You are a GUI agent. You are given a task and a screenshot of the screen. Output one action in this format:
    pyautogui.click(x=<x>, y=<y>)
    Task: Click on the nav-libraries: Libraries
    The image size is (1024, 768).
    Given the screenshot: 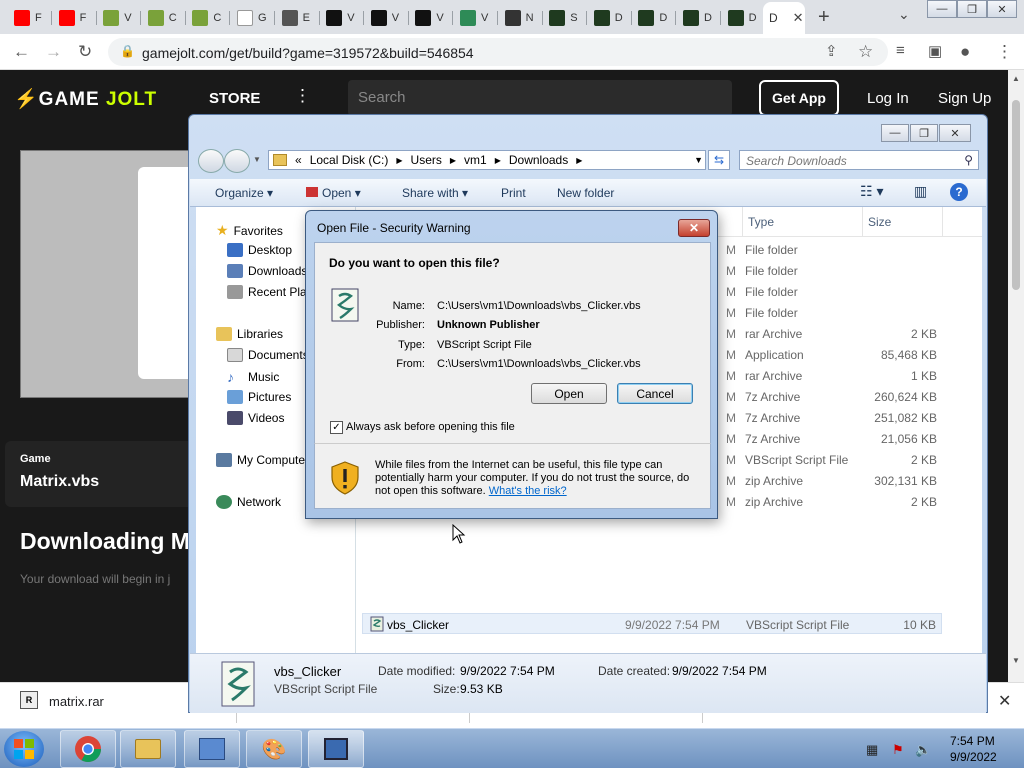 What is the action you would take?
    pyautogui.click(x=249, y=334)
    